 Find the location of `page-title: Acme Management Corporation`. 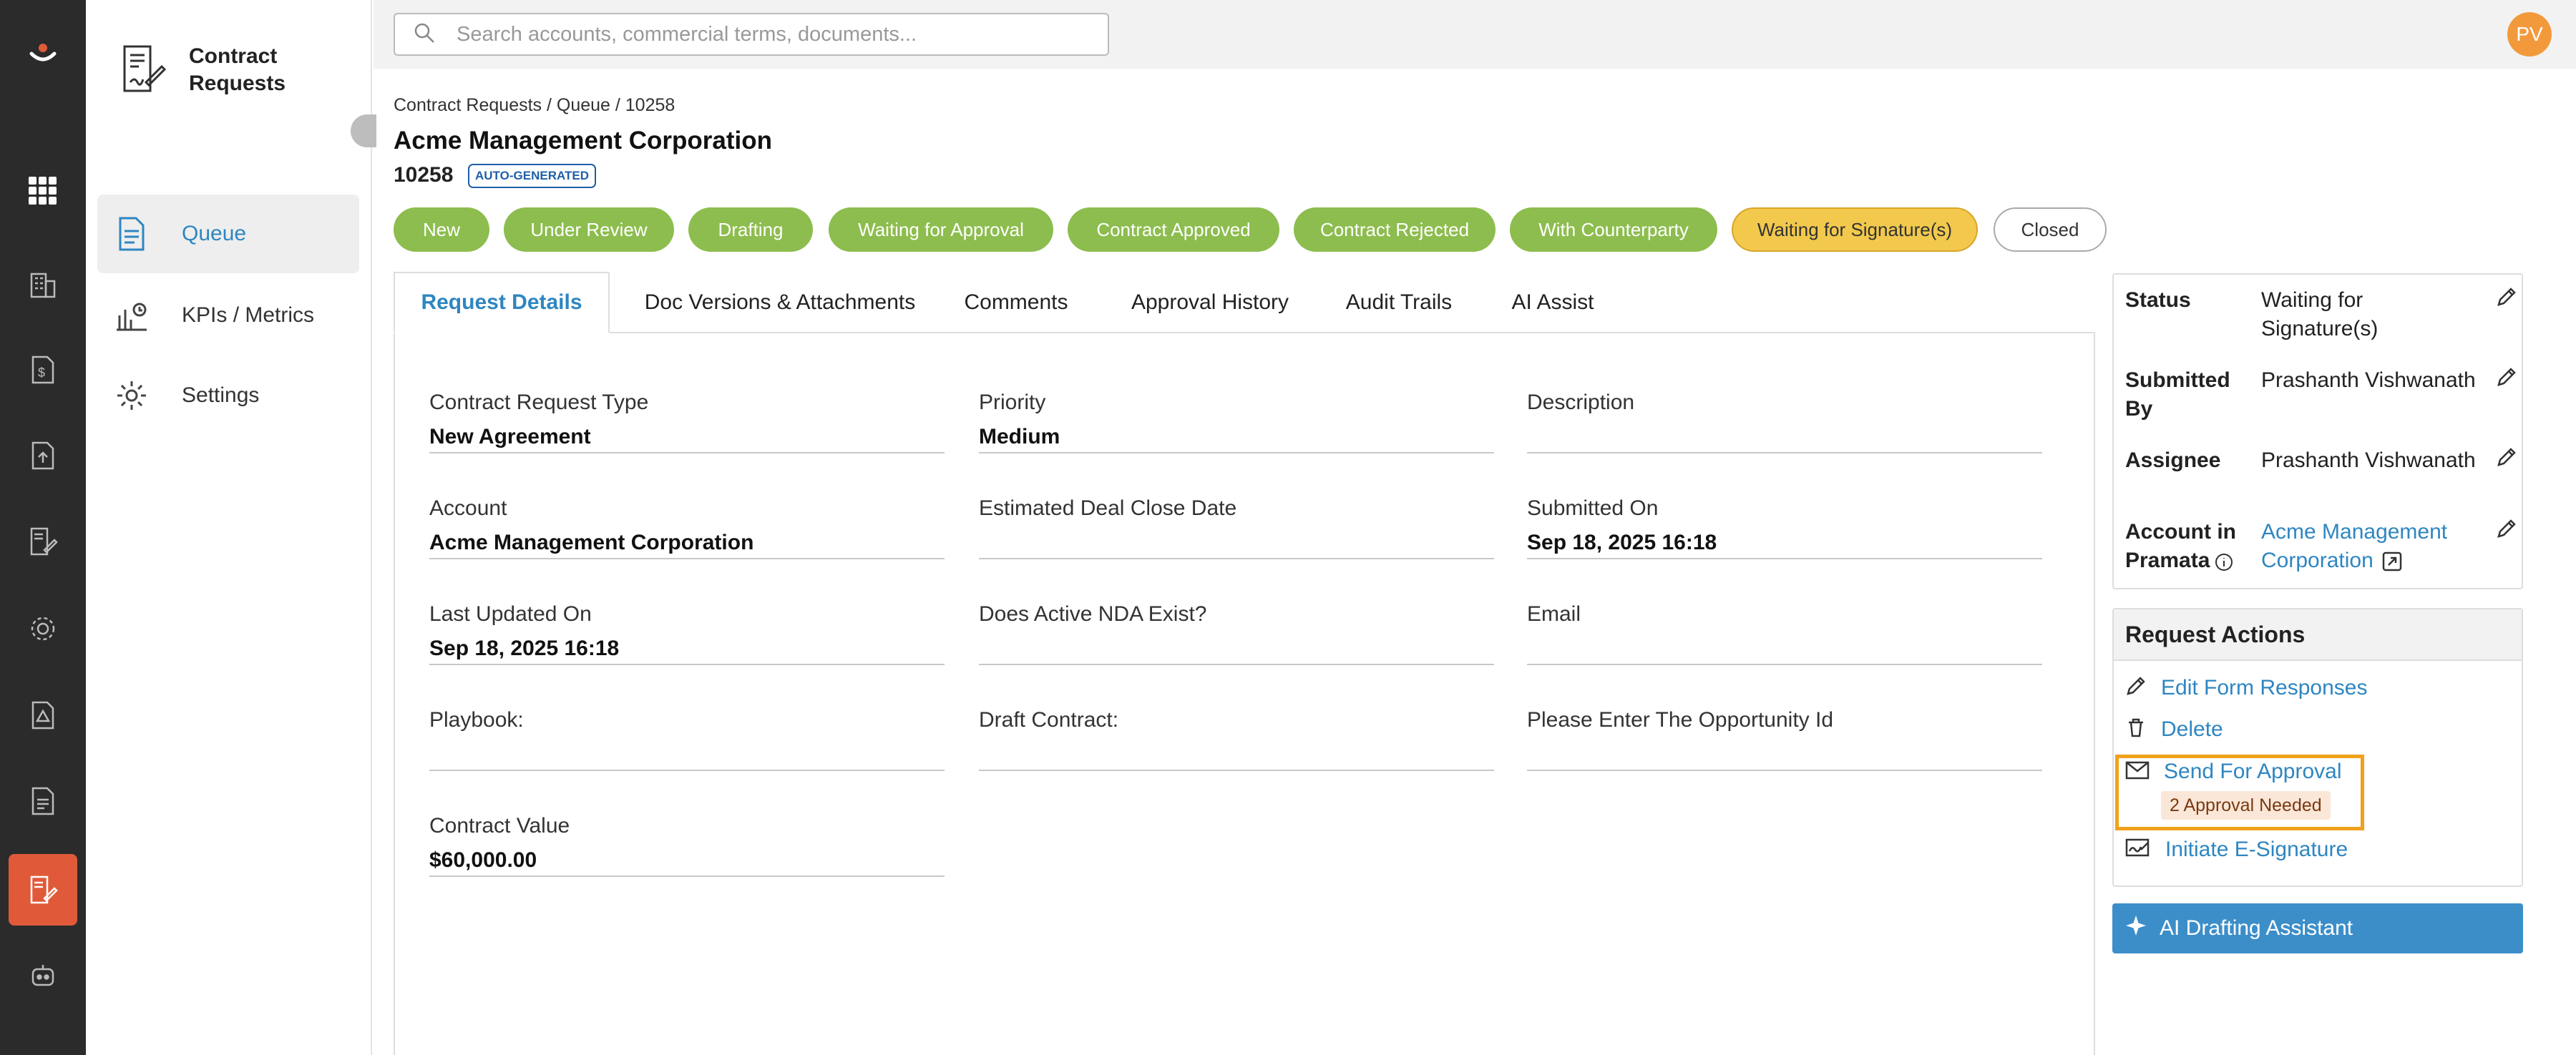

page-title: Acme Management Corporation is located at coordinates (583, 140).